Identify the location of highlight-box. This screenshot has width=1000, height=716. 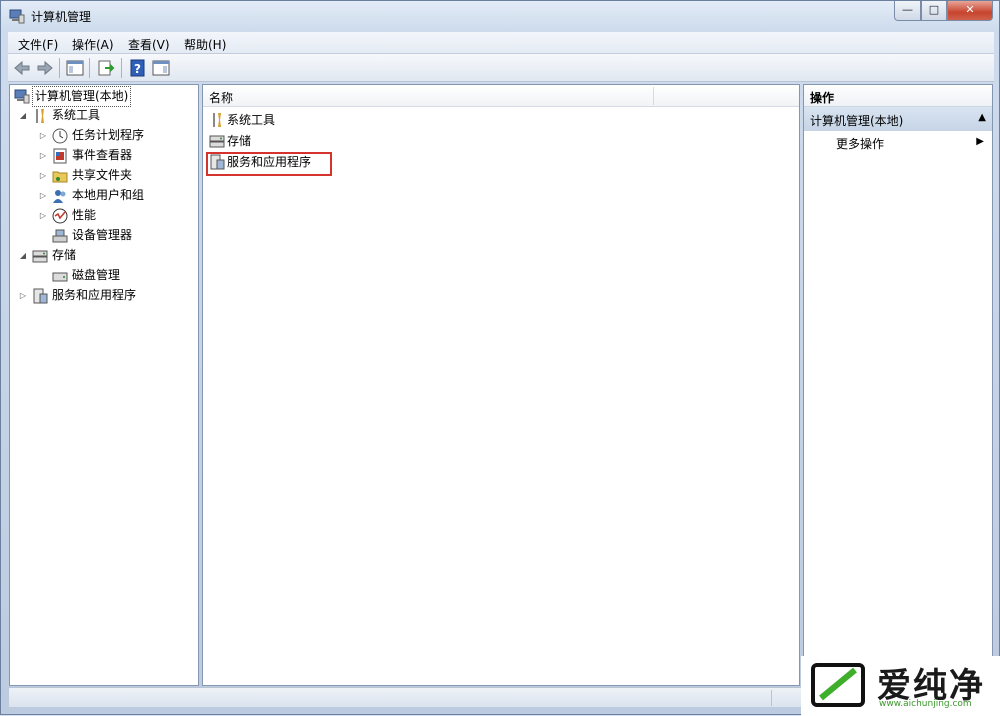
(269, 164).